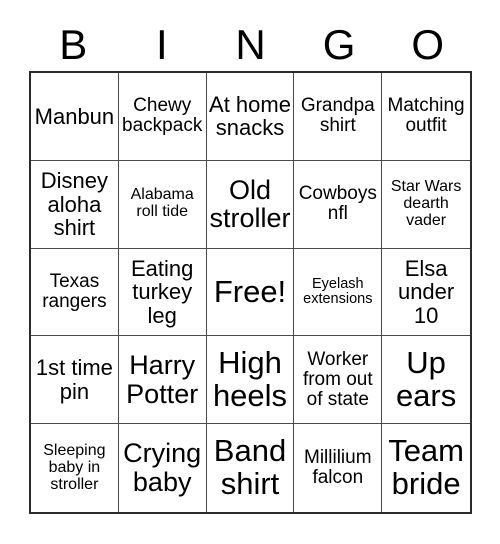  I want to click on bingo-cell-g2: Cowboys nfl, so click(338, 204).